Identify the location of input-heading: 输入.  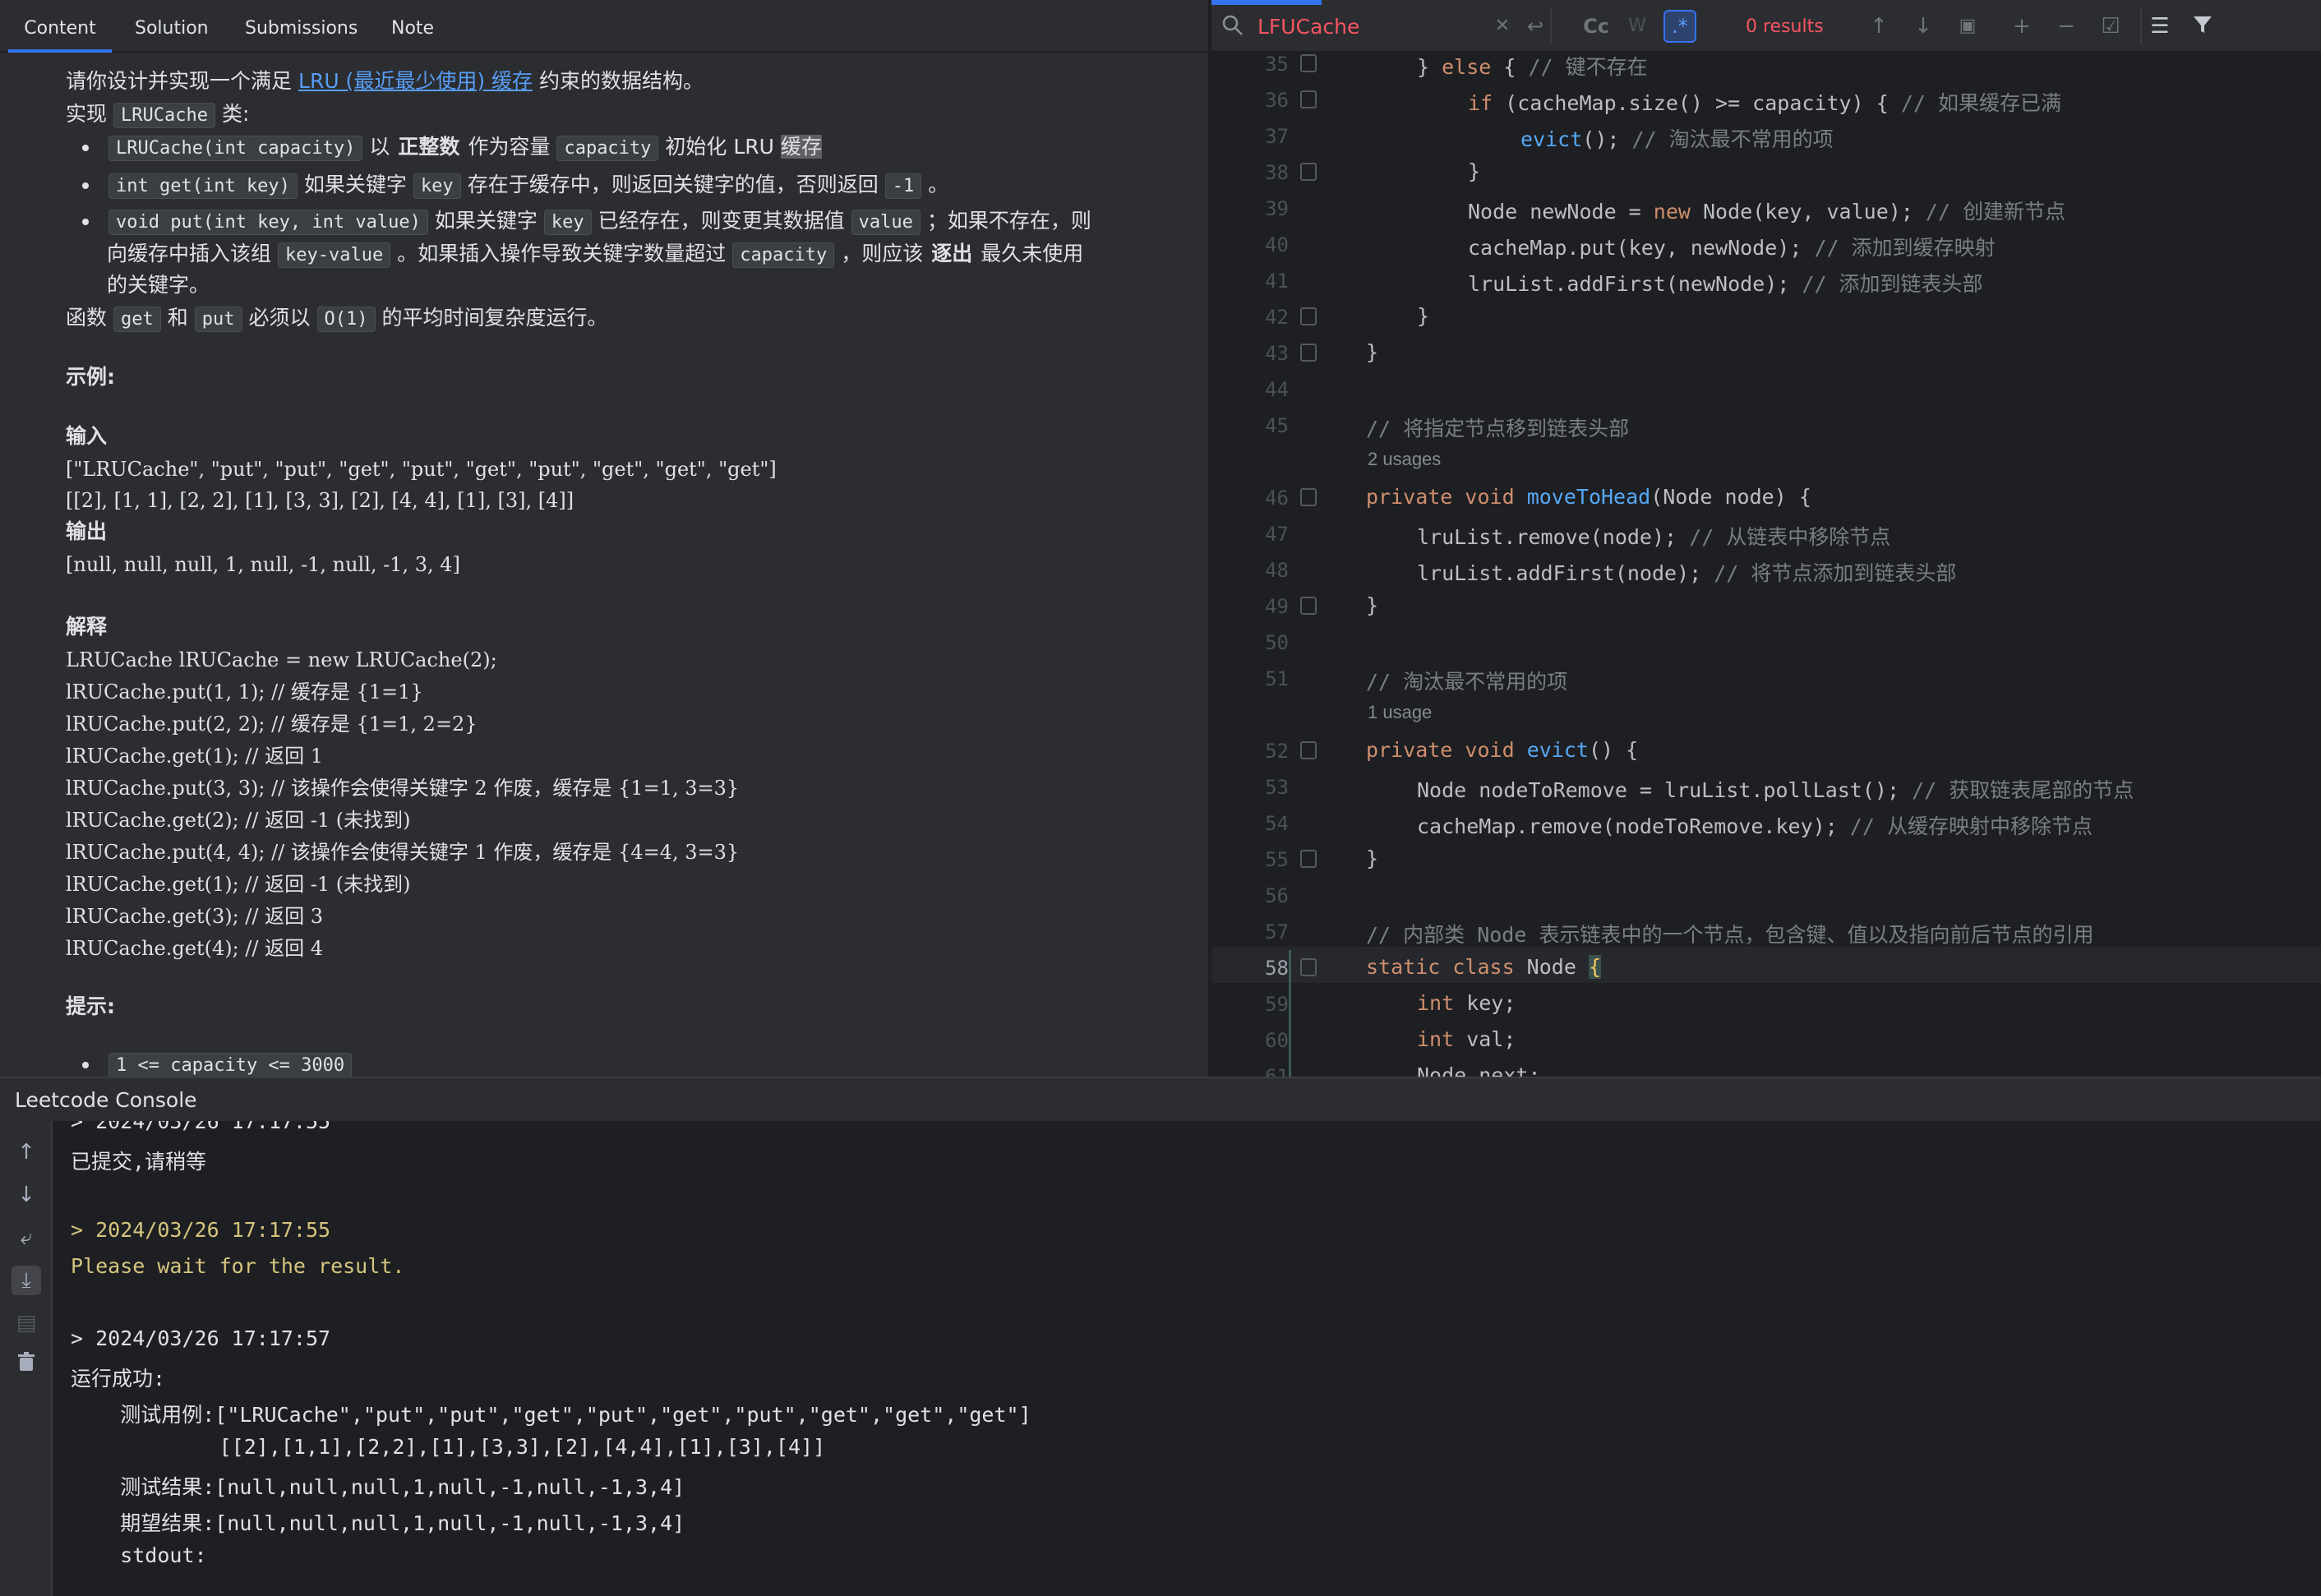
(87, 436).